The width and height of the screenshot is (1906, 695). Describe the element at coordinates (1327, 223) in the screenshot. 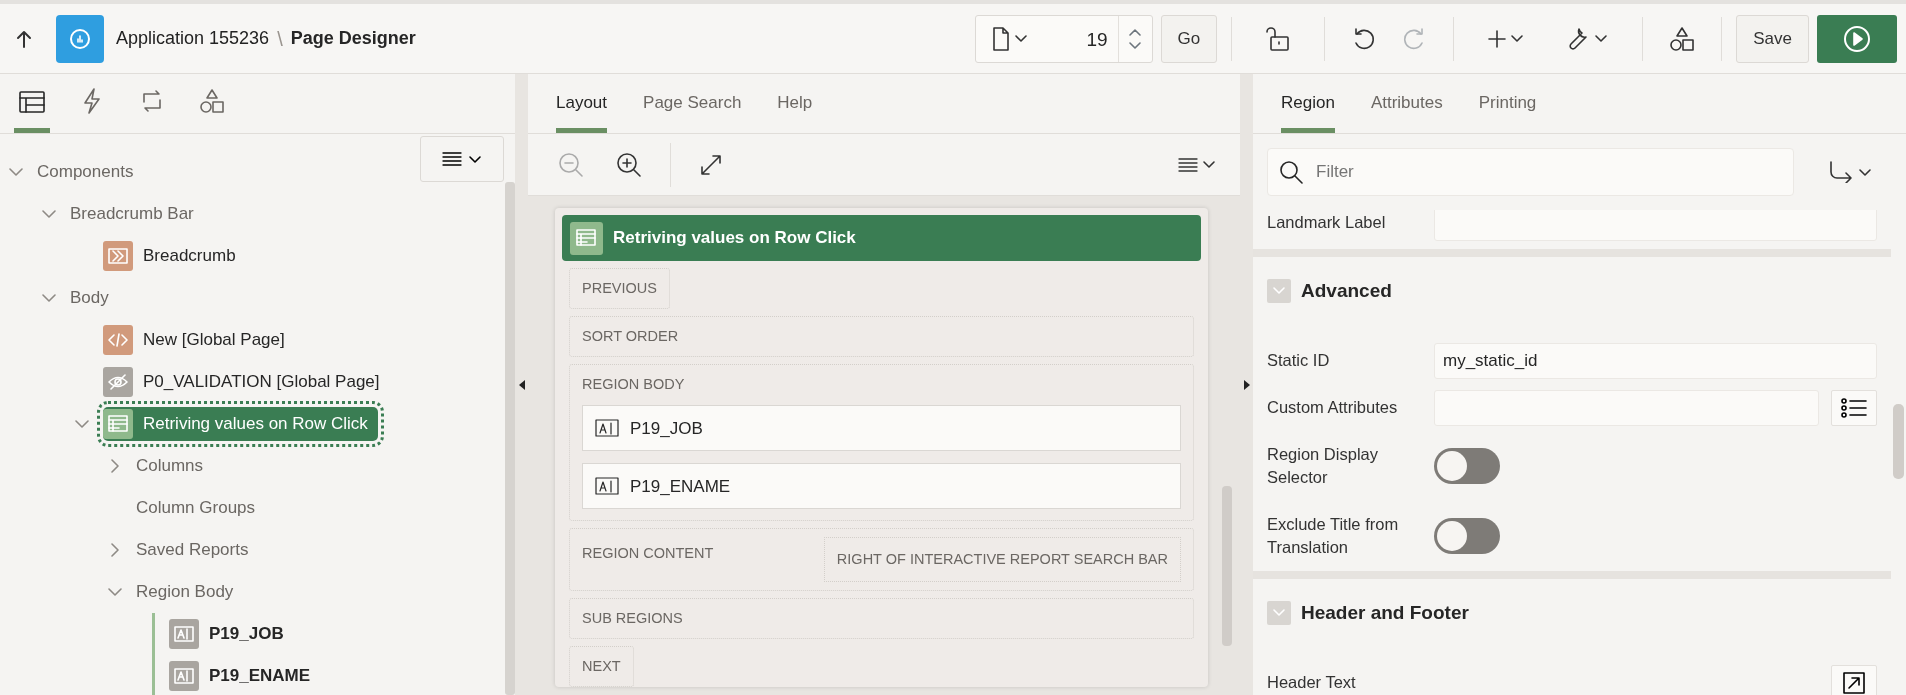

I see `property-label: Landmark Label` at that location.